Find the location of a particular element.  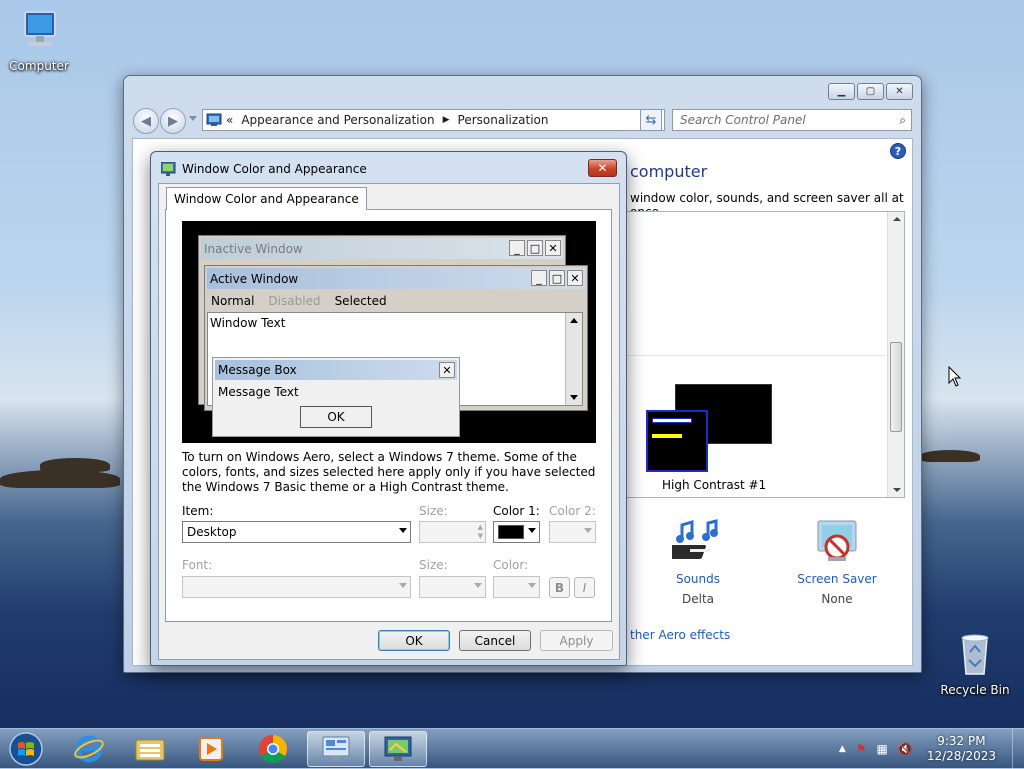

chrome-icon is located at coordinates (273, 749).